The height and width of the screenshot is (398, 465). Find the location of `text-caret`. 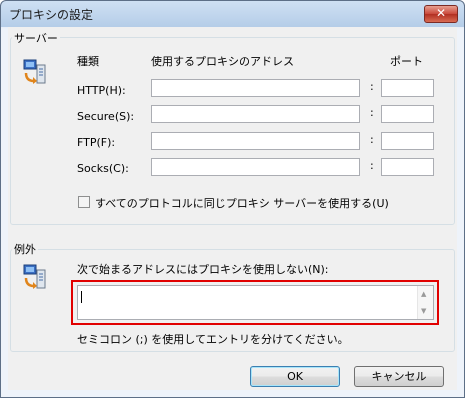

text-caret is located at coordinates (81, 297).